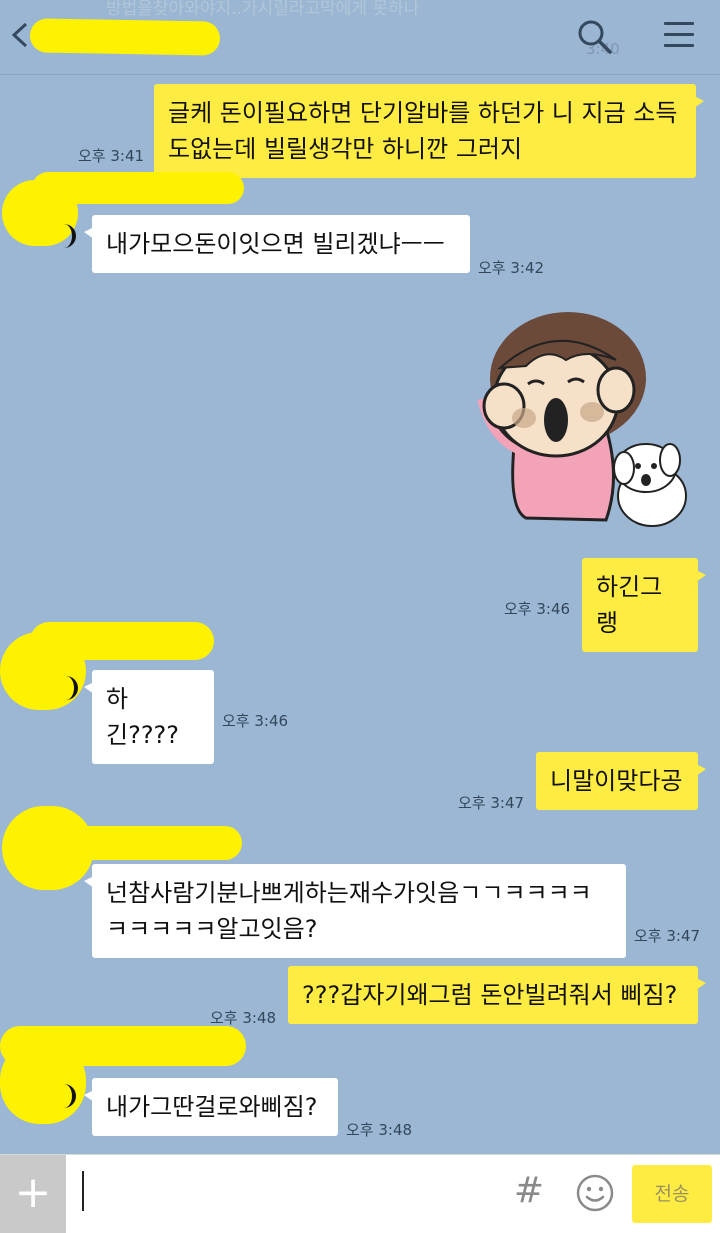 This screenshot has height=1233, width=720. I want to click on girl-and-dog-sticker, so click(578, 422).